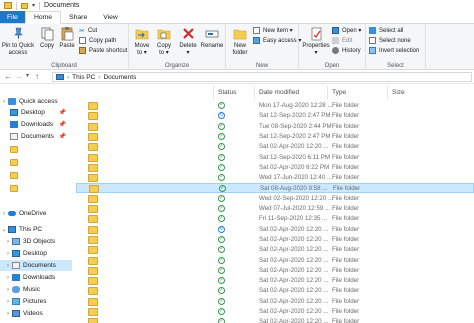 The height and width of the screenshot is (323, 474). I want to click on clipboard-group-label: Clipboard, so click(64, 66).